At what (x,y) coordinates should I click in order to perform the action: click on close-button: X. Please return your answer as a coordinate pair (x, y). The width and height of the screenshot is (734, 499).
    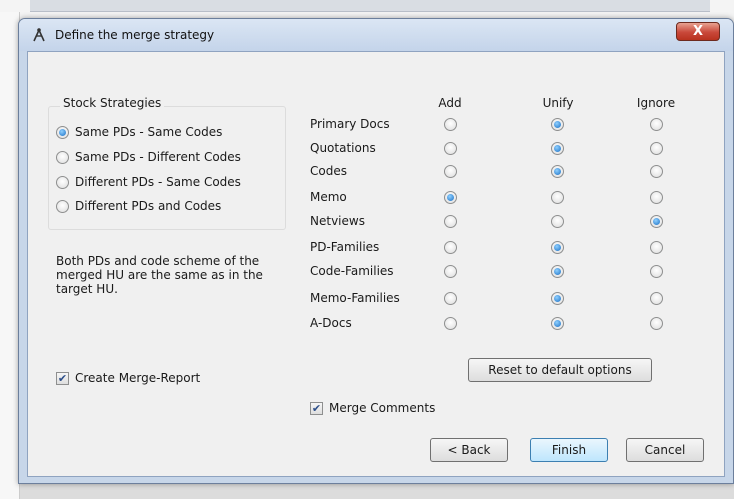
    Looking at the image, I should click on (698, 31).